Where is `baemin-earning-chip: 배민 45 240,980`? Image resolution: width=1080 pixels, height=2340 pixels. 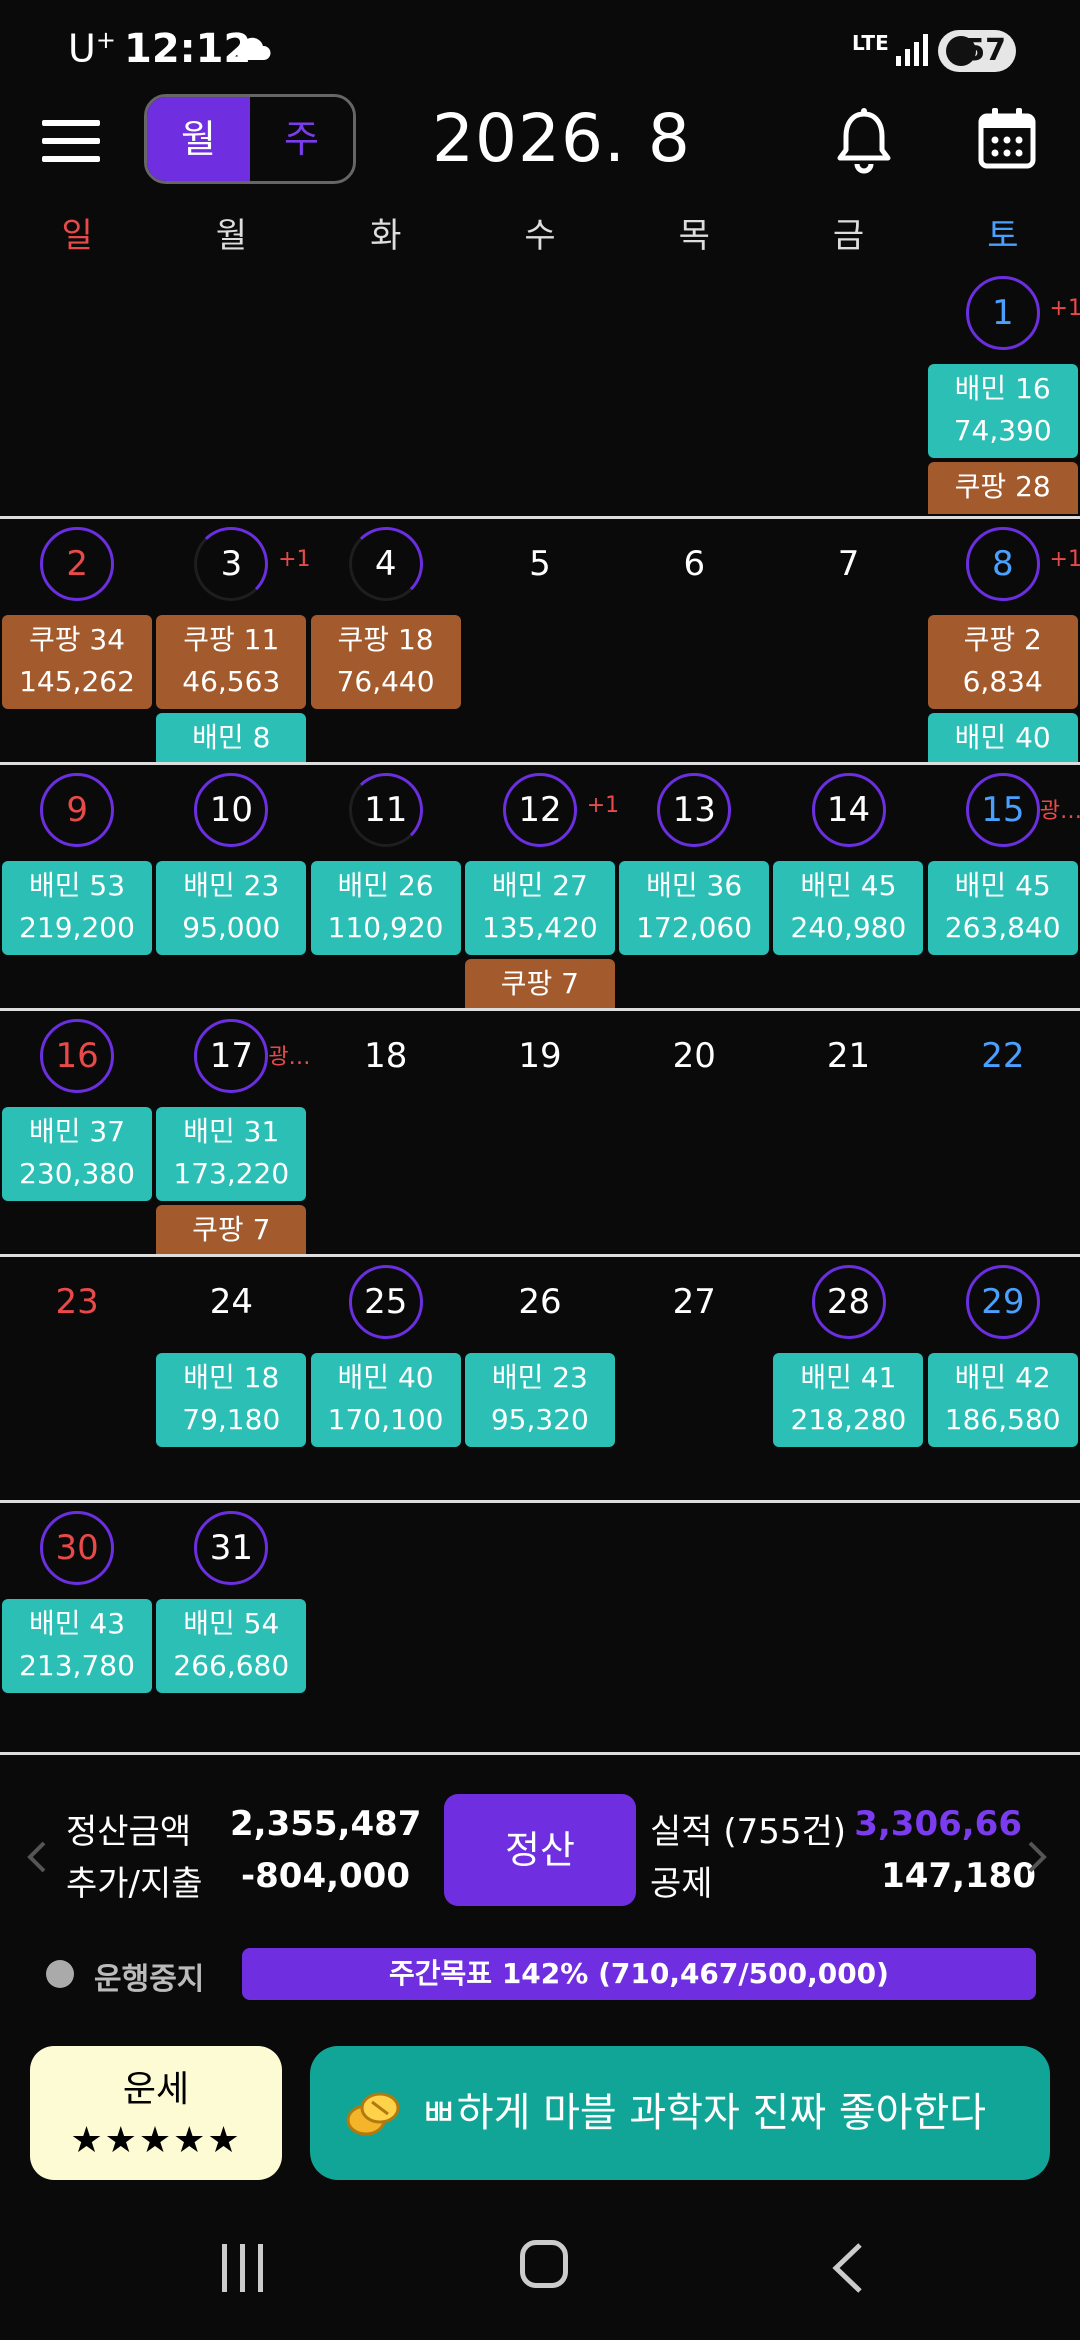
baemin-earning-chip: 배민 45 240,980 is located at coordinates (848, 908).